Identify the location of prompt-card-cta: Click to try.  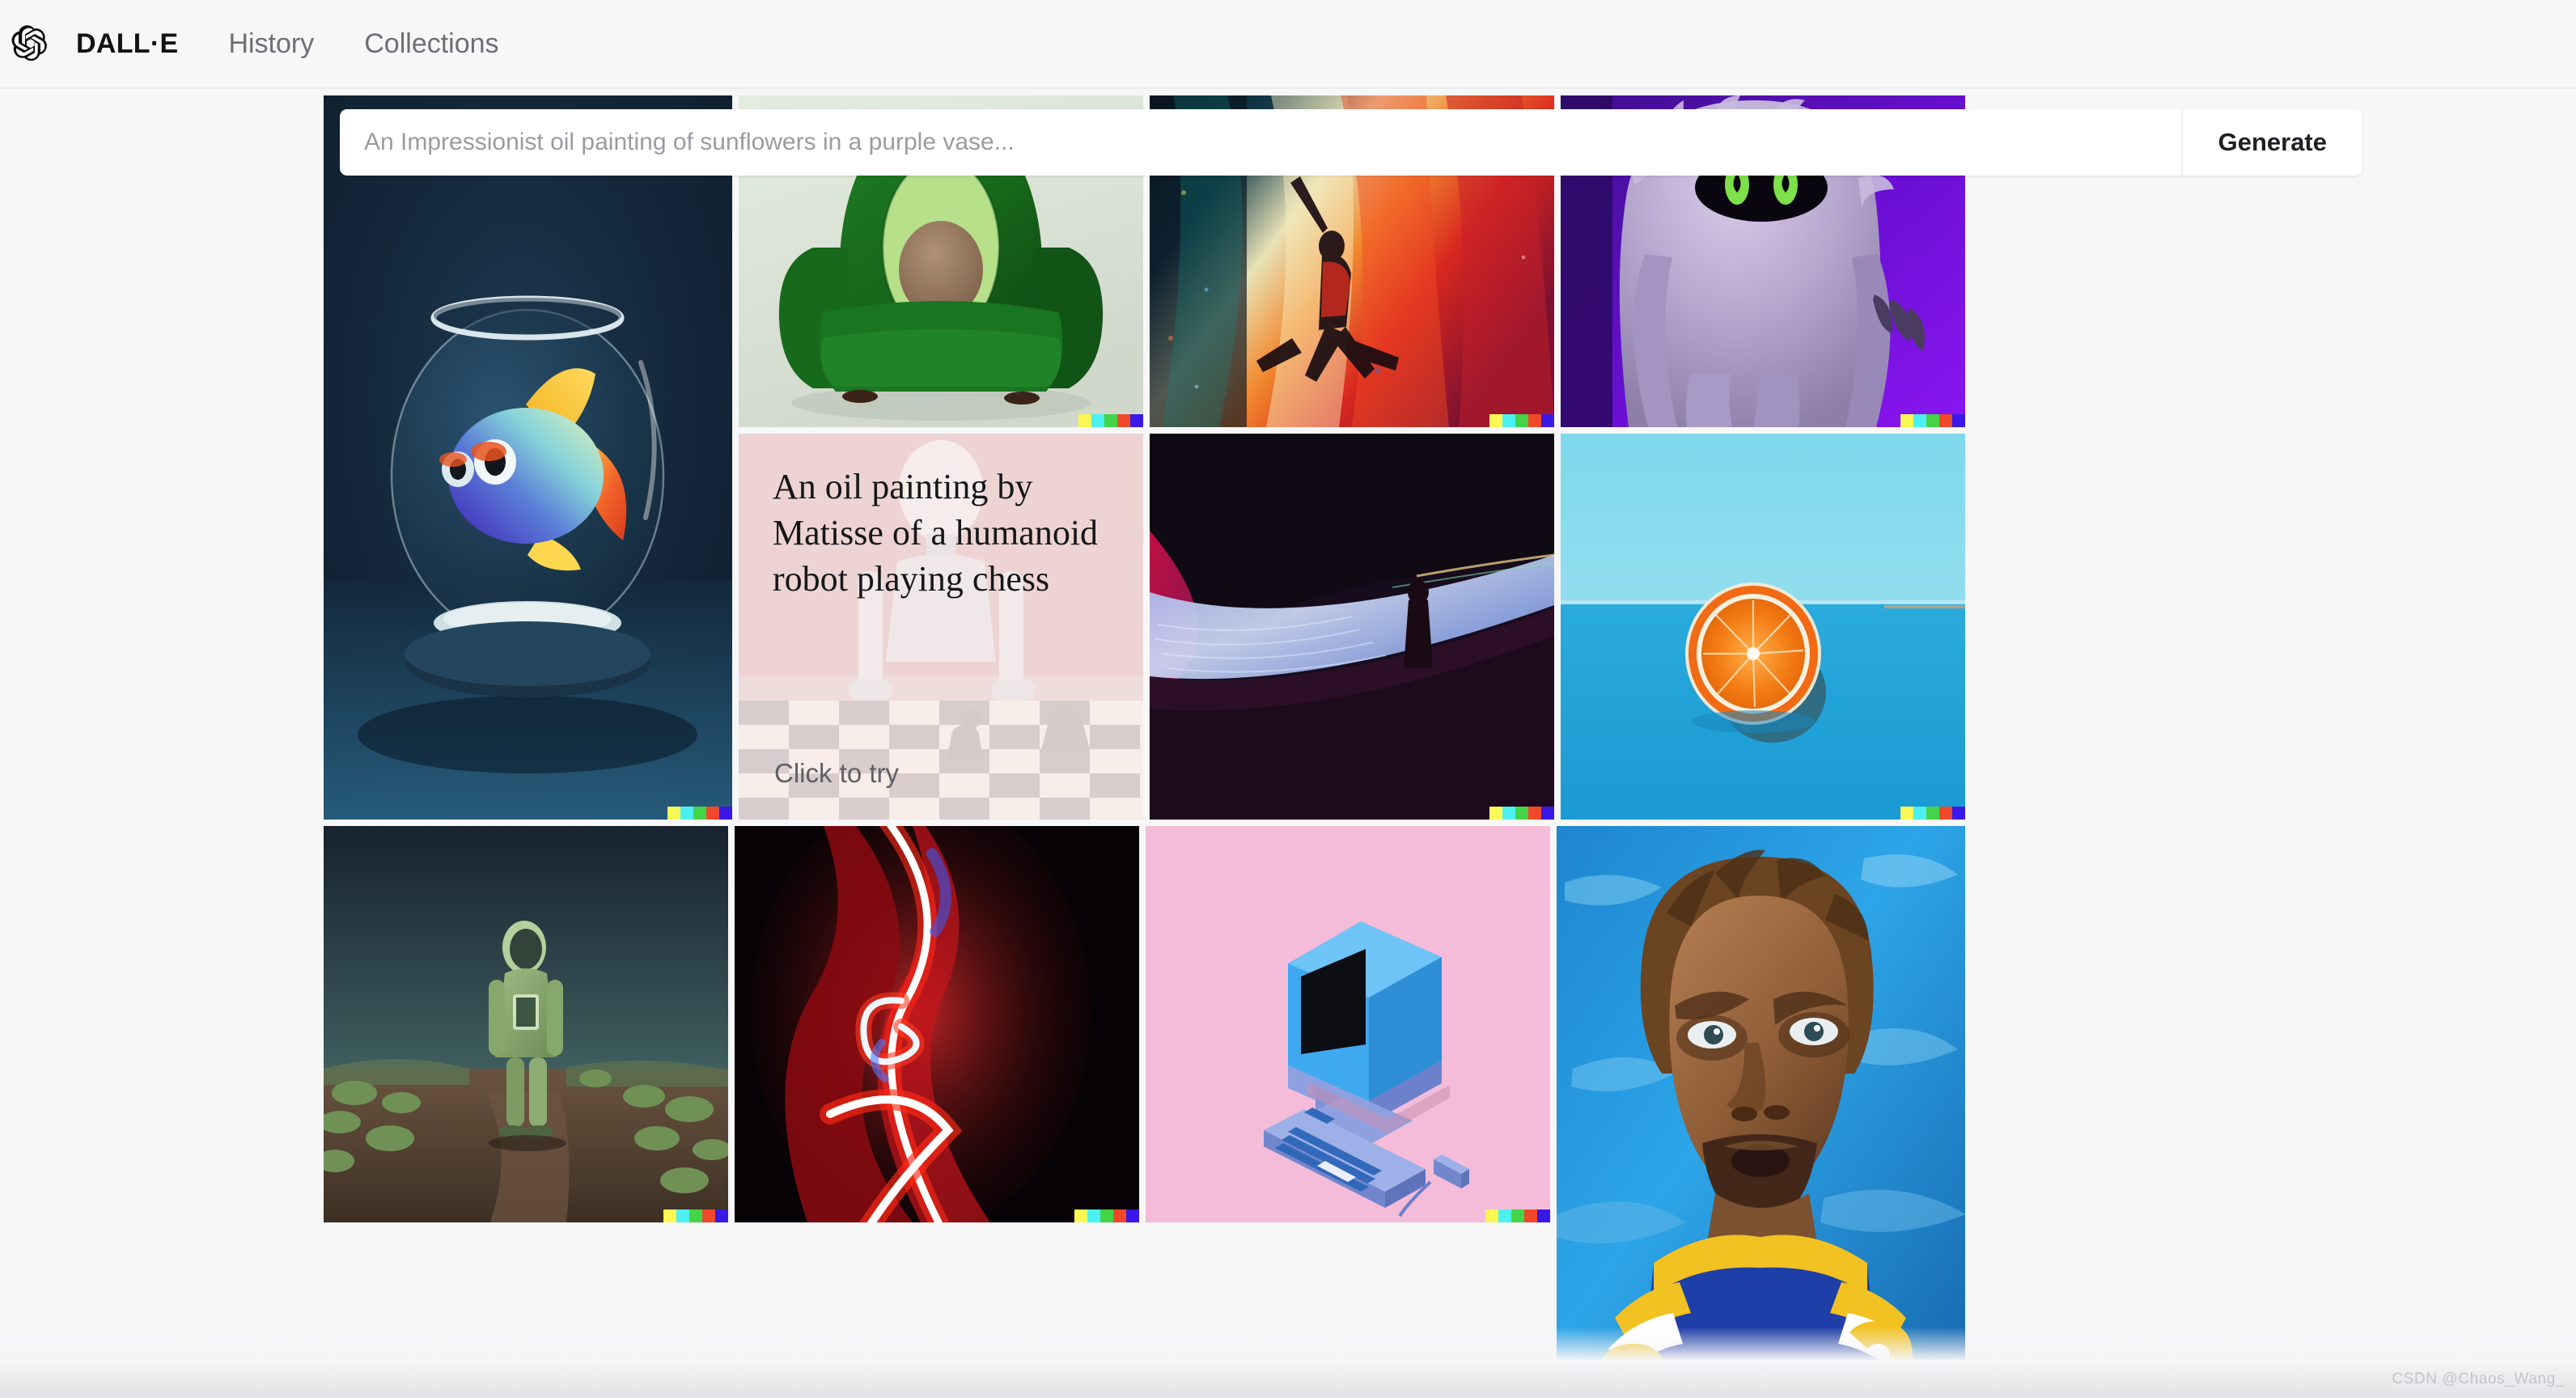
(836, 774).